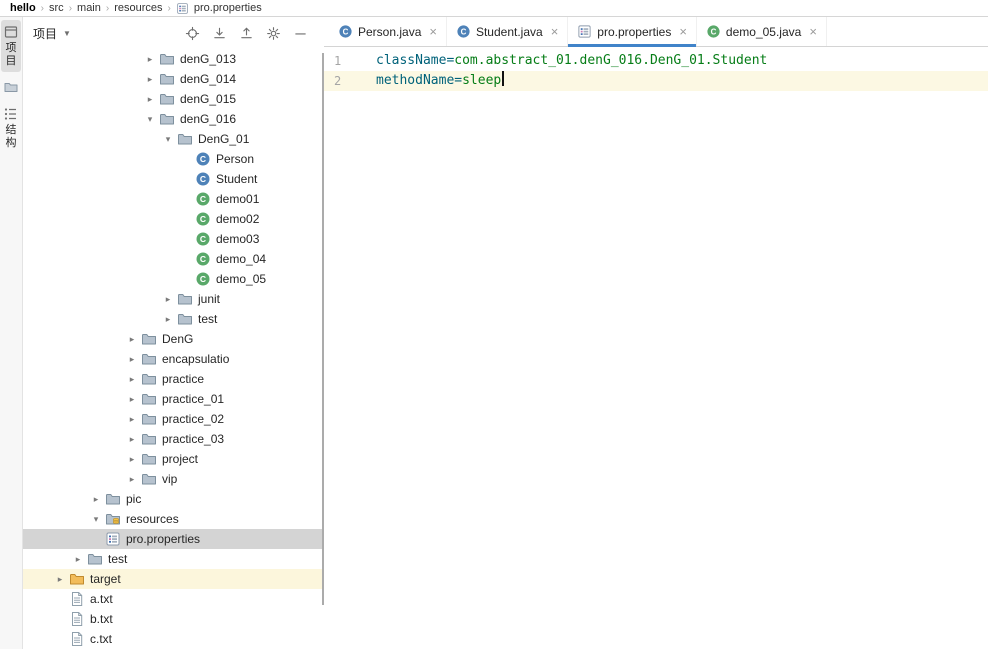 The height and width of the screenshot is (650, 988). Describe the element at coordinates (246, 33) in the screenshot. I see `collapse-all-icon` at that location.